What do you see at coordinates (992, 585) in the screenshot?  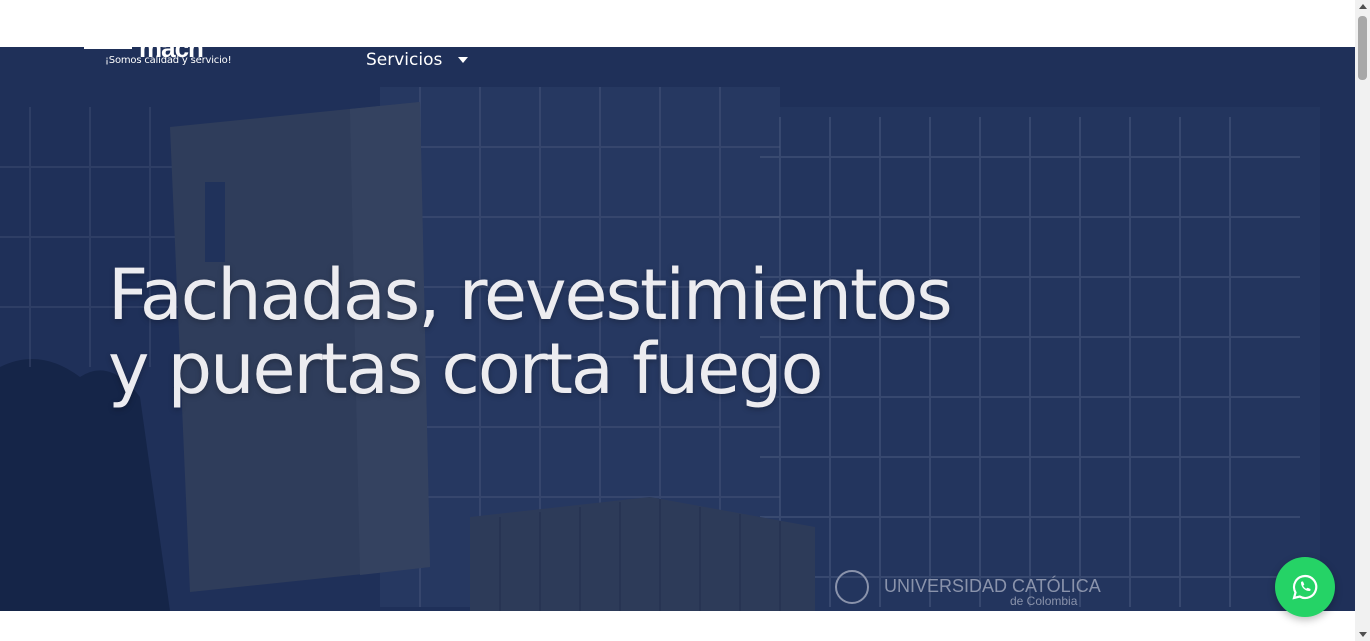 I see `sign-text-1: UNIVERSIDAD CATÓLICA` at bounding box center [992, 585].